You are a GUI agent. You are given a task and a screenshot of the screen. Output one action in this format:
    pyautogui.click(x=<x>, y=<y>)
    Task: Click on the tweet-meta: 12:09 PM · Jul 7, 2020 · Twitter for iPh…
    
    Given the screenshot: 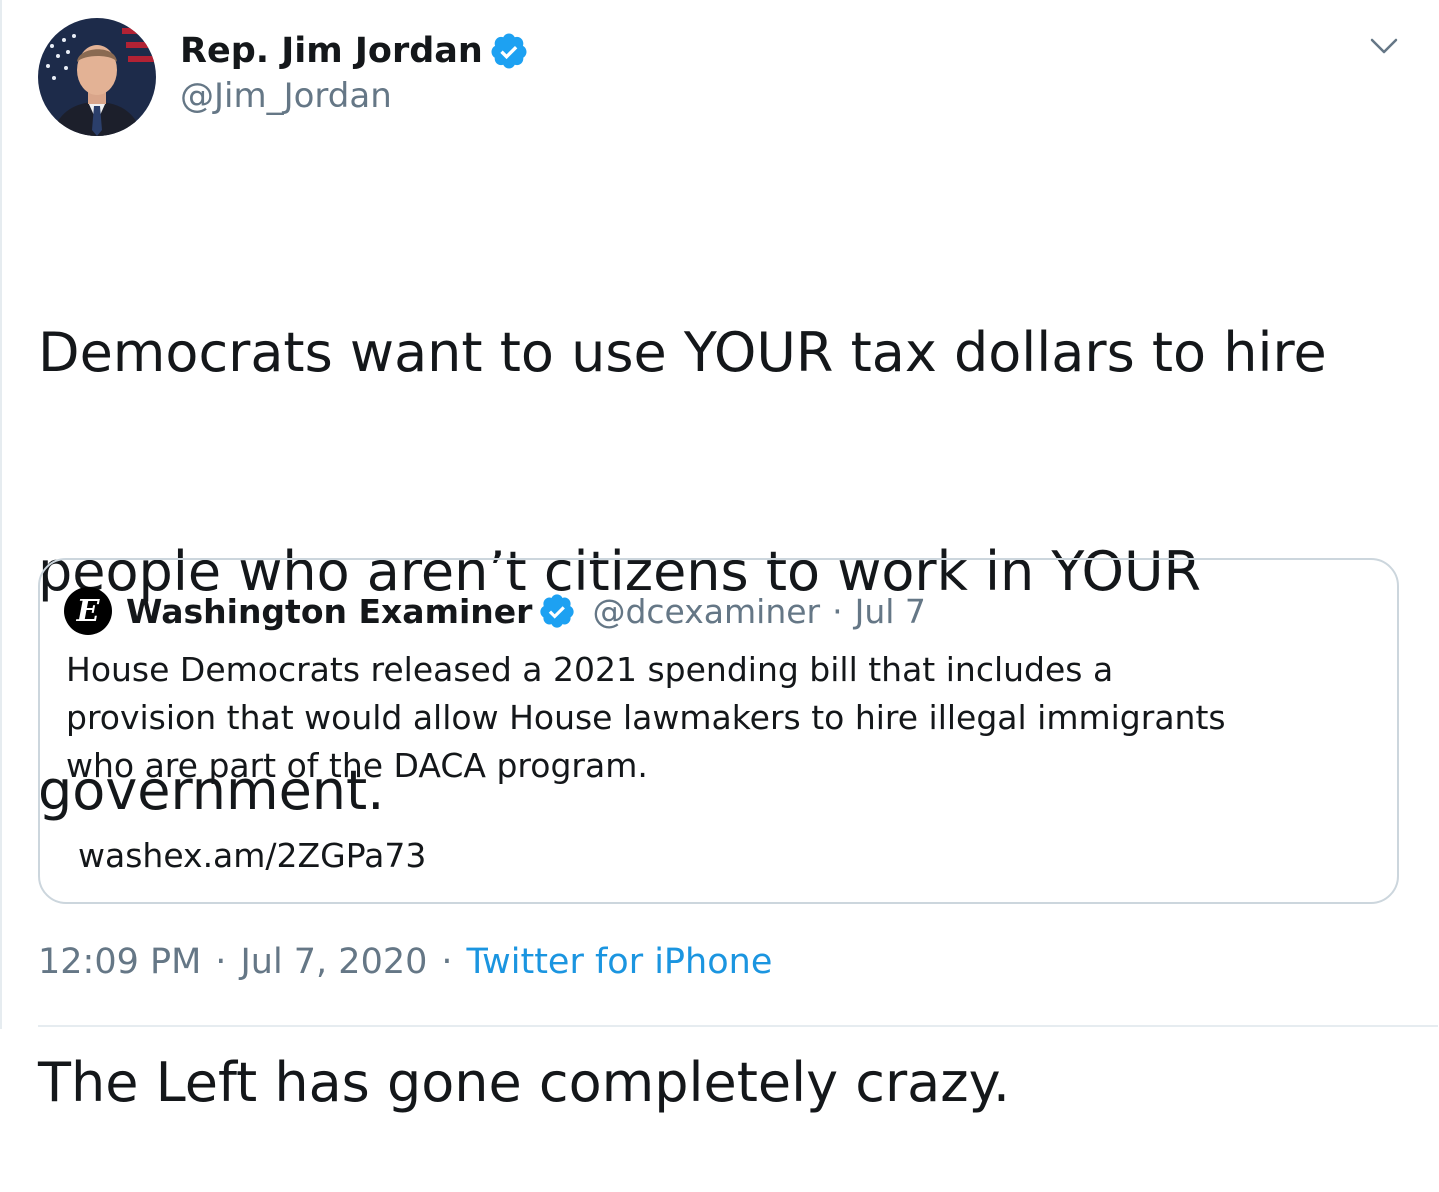 What is the action you would take?
    pyautogui.click(x=405, y=962)
    